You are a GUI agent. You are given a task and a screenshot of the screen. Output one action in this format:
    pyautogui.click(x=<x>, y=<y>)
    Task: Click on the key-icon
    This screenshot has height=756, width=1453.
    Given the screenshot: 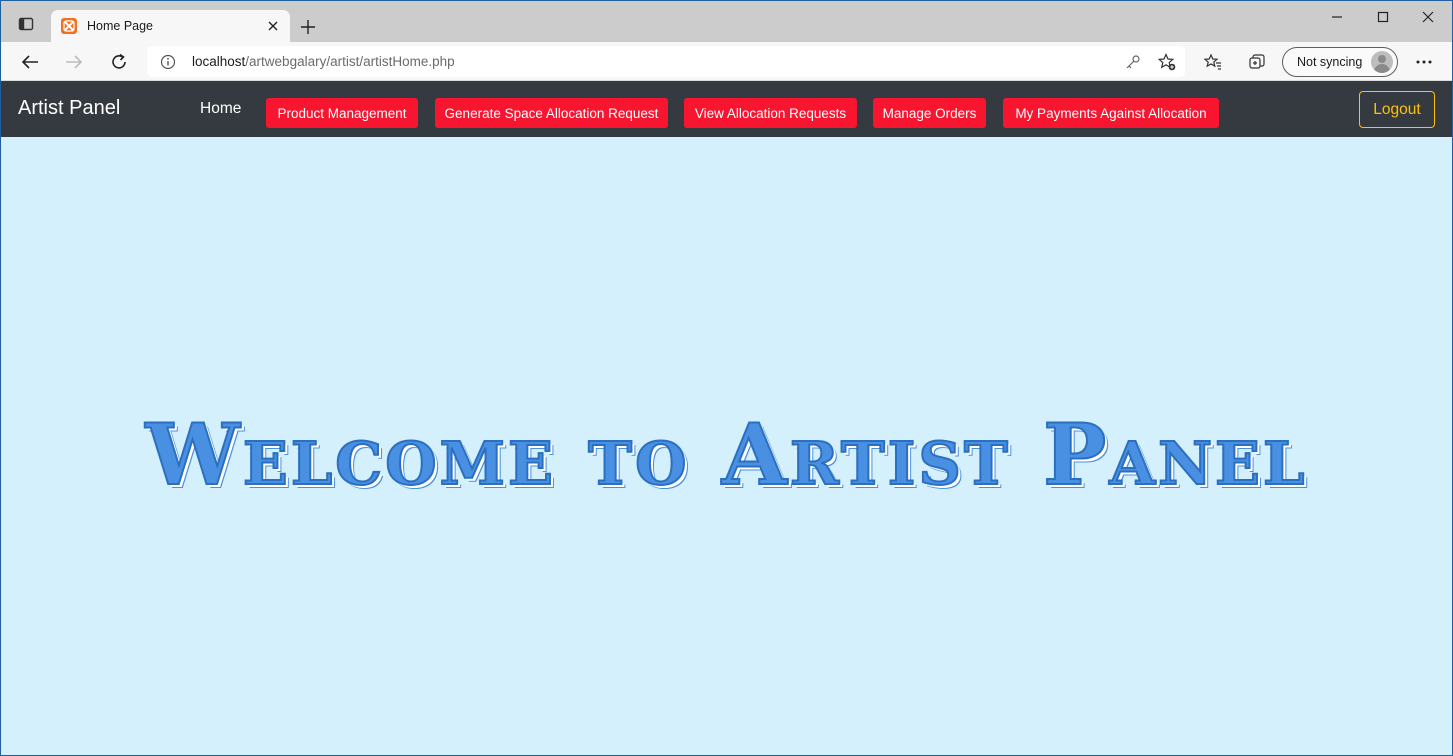 What is the action you would take?
    pyautogui.click(x=1133, y=62)
    